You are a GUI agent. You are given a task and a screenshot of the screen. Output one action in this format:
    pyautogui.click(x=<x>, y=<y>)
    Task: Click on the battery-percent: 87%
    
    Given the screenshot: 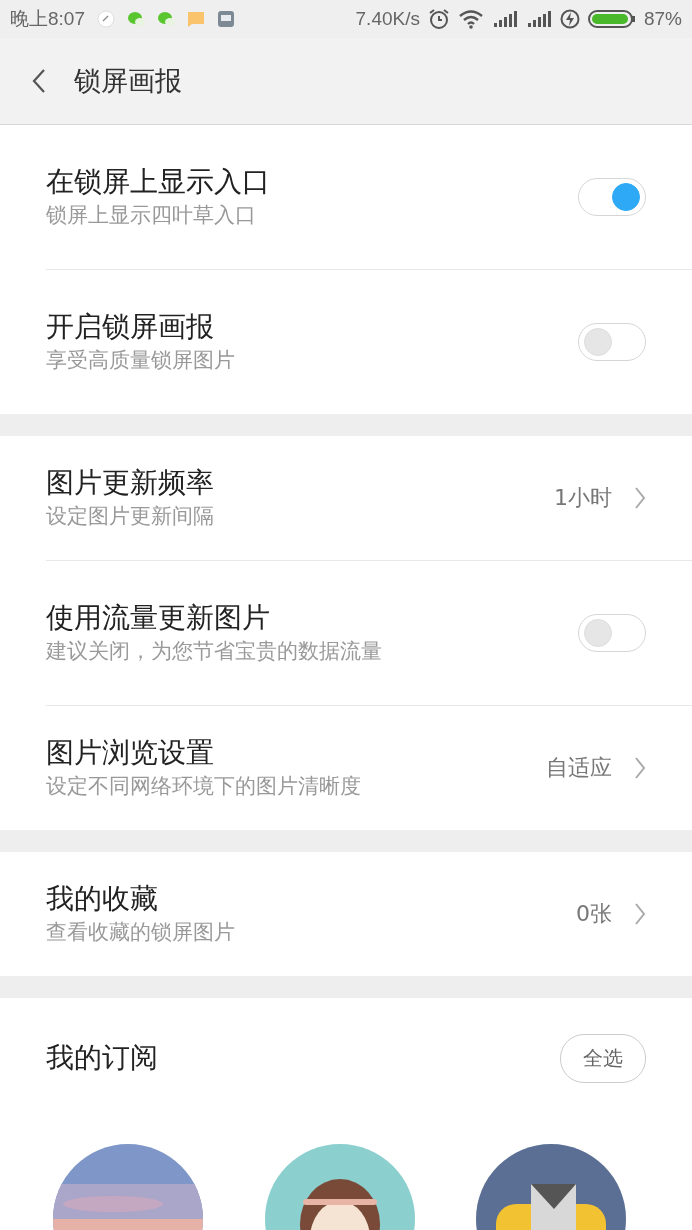 What is the action you would take?
    pyautogui.click(x=662, y=19)
    